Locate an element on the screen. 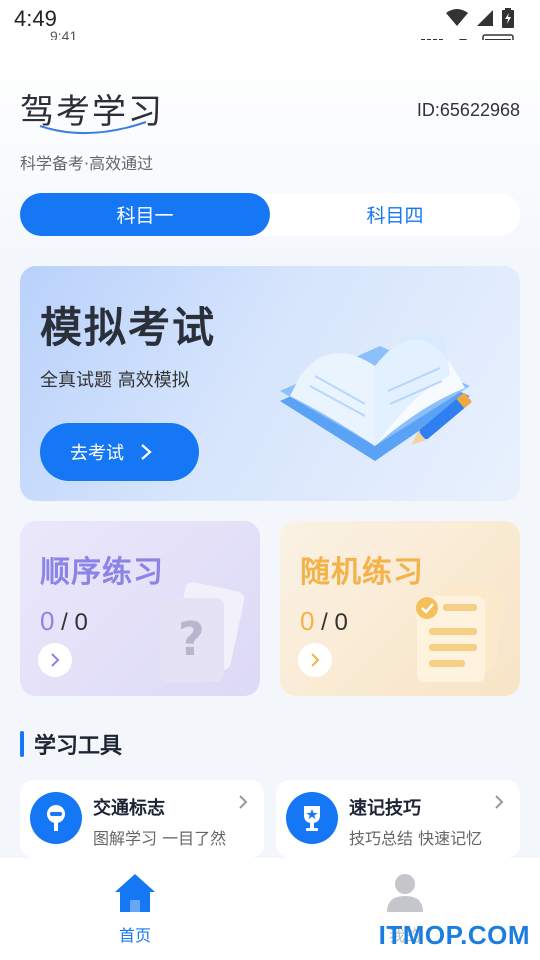 The image size is (540, 960). sequential-practice-card: 顺序练习 0 / 0 ? is located at coordinates (140, 608).